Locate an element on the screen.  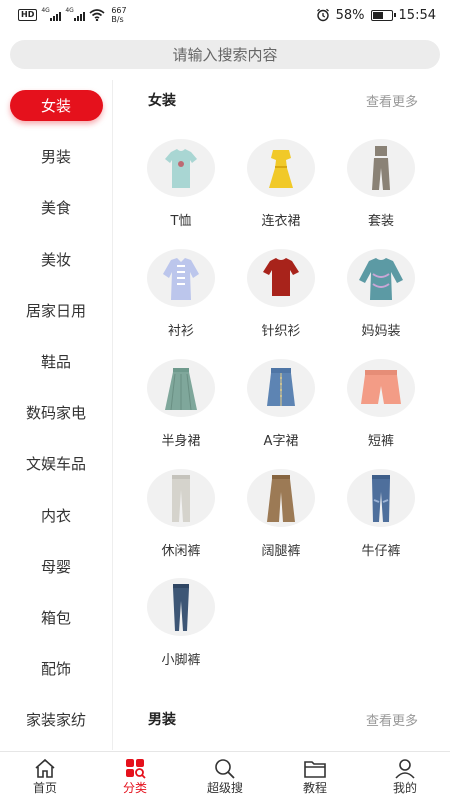
sidebar-item-label: 配饰 is located at coordinates (55, 669).